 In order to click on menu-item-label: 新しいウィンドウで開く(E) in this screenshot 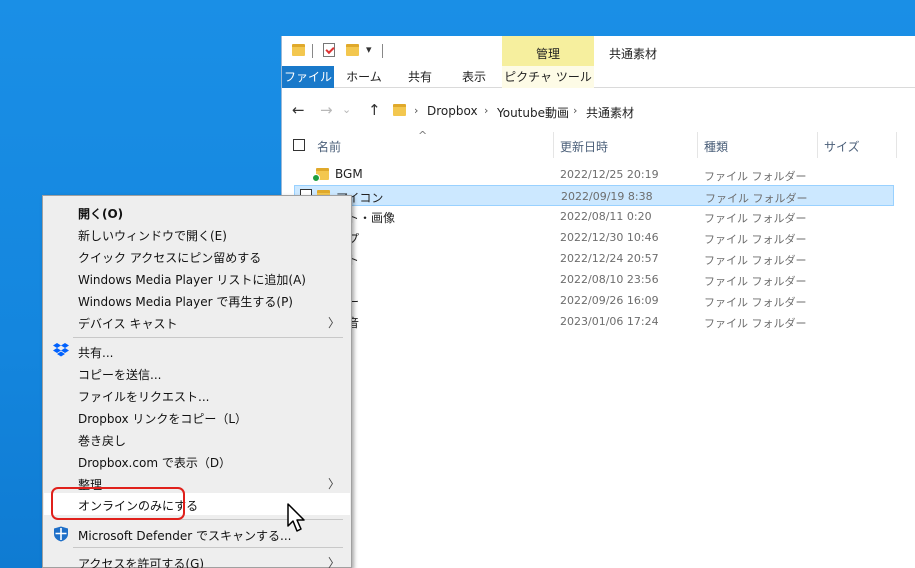, I will do `click(152, 236)`.